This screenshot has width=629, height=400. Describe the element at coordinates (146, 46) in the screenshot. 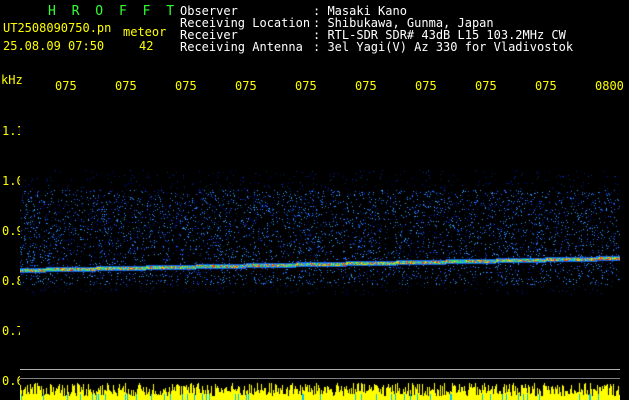

I see `count-label: 42` at that location.